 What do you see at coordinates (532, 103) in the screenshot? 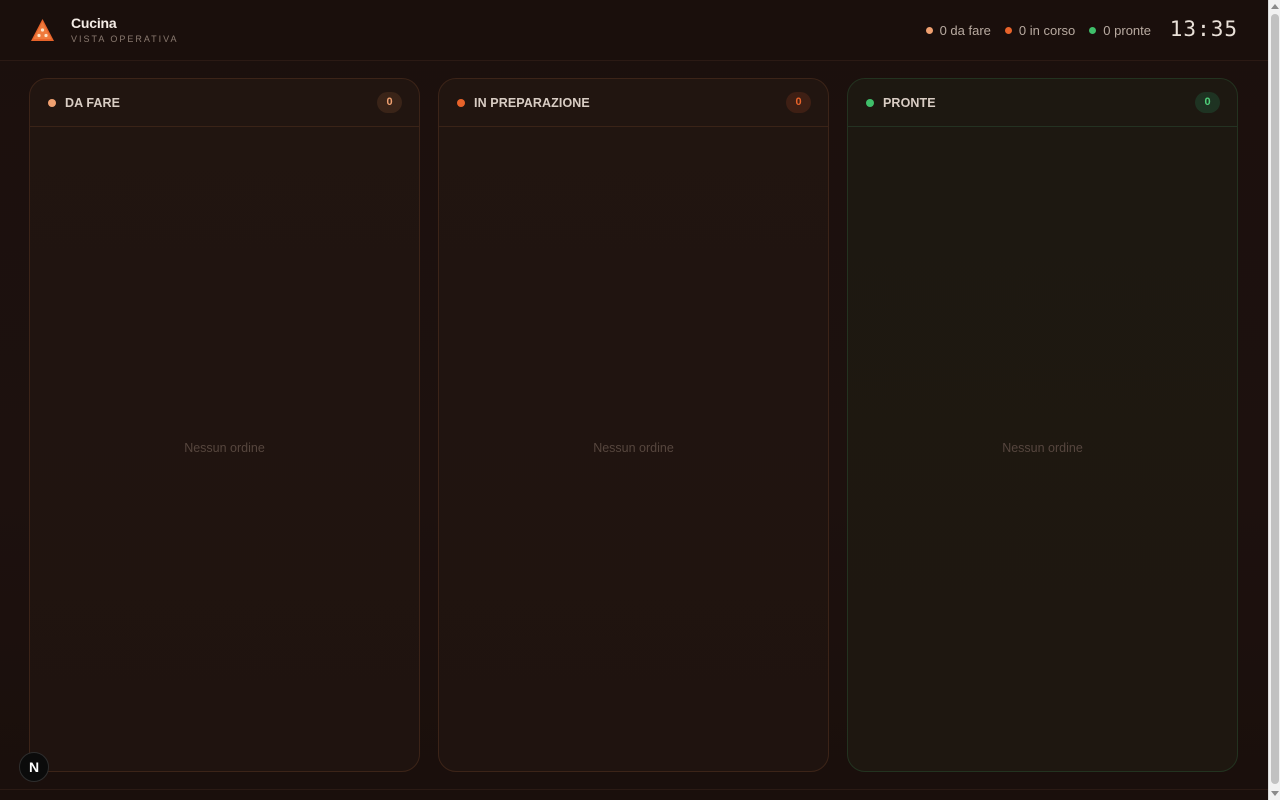
I see `column-title: IN PREPARAZIONE` at bounding box center [532, 103].